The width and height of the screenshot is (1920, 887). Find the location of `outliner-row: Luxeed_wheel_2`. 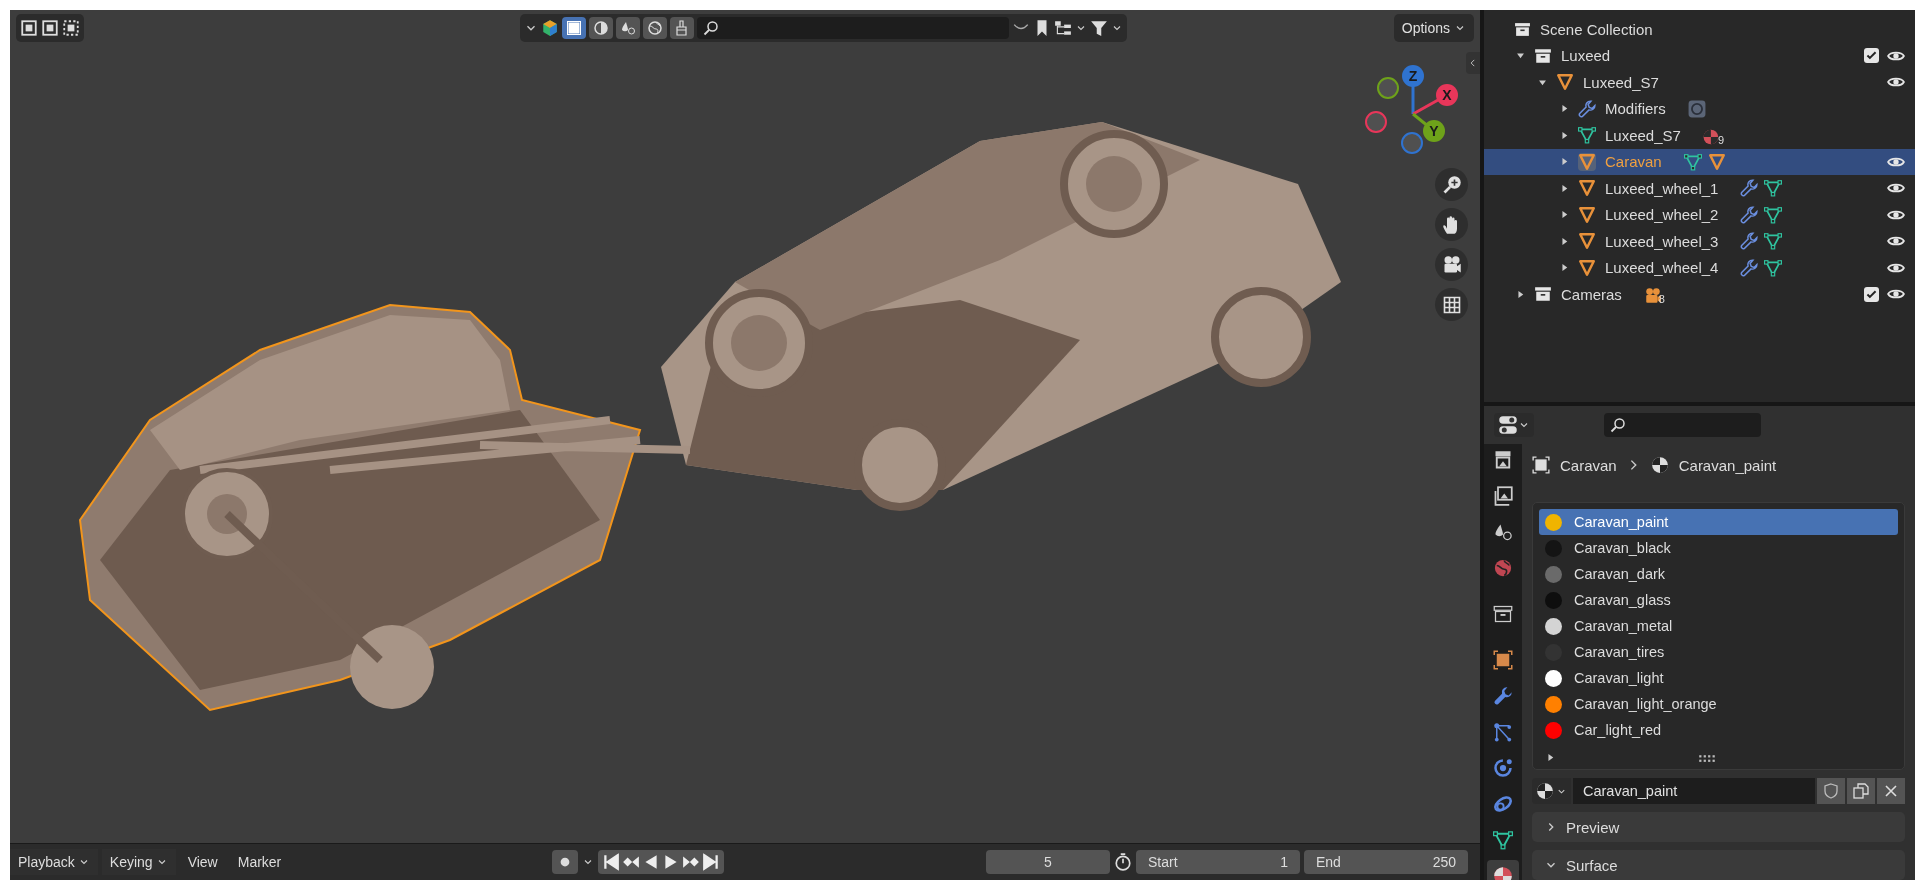

outliner-row: Luxeed_wheel_2 is located at coordinates (1699, 214).